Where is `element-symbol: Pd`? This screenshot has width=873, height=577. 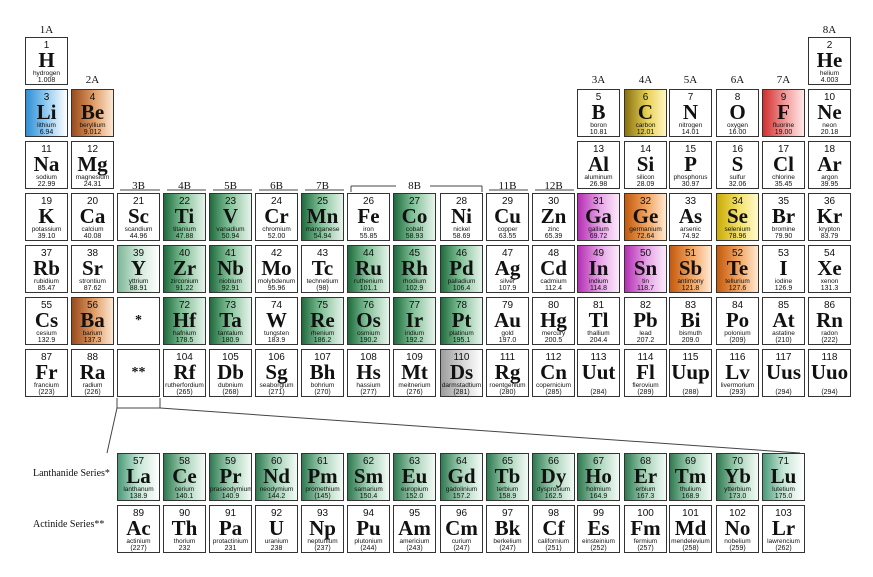
element-symbol: Pd is located at coordinates (461, 268).